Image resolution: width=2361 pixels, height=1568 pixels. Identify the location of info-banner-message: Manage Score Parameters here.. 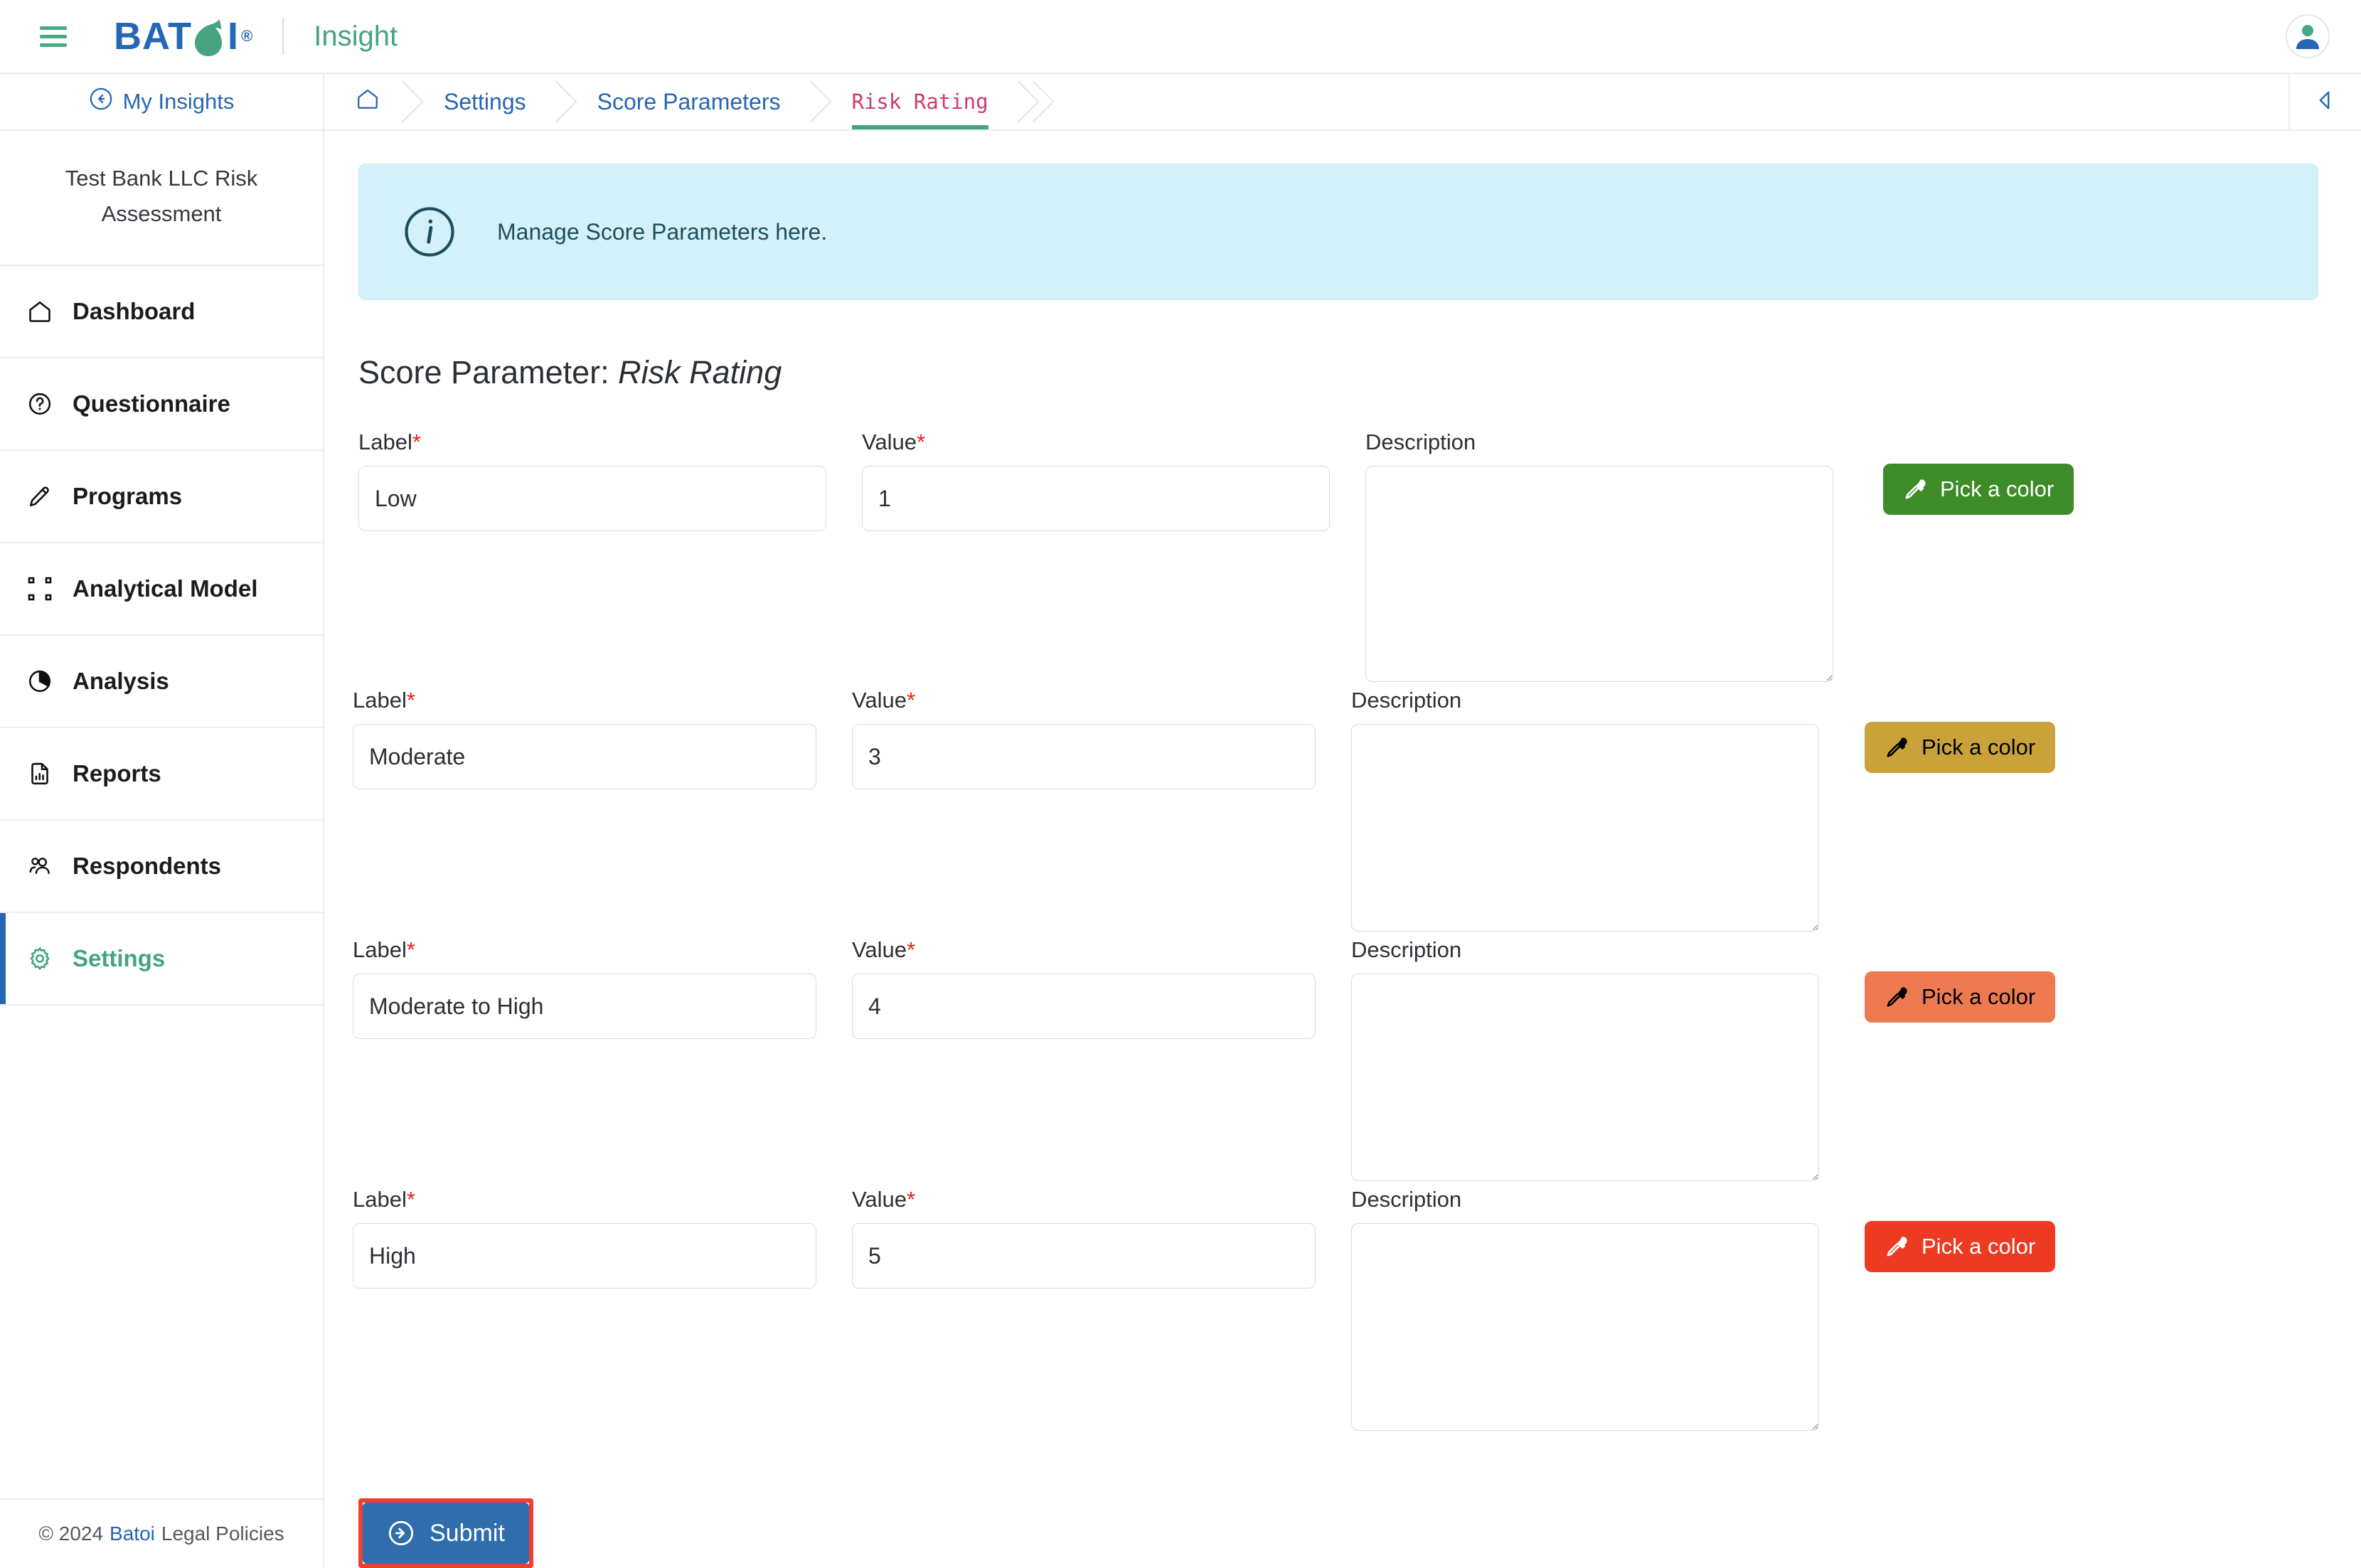
(662, 231).